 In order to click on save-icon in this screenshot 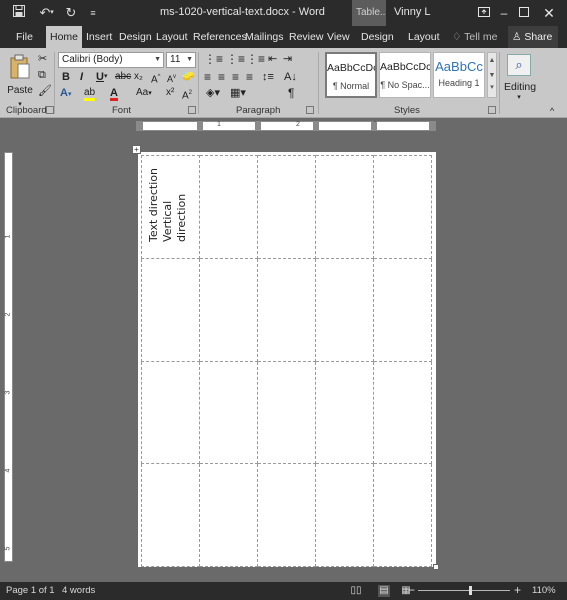, I will do `click(19, 13)`.